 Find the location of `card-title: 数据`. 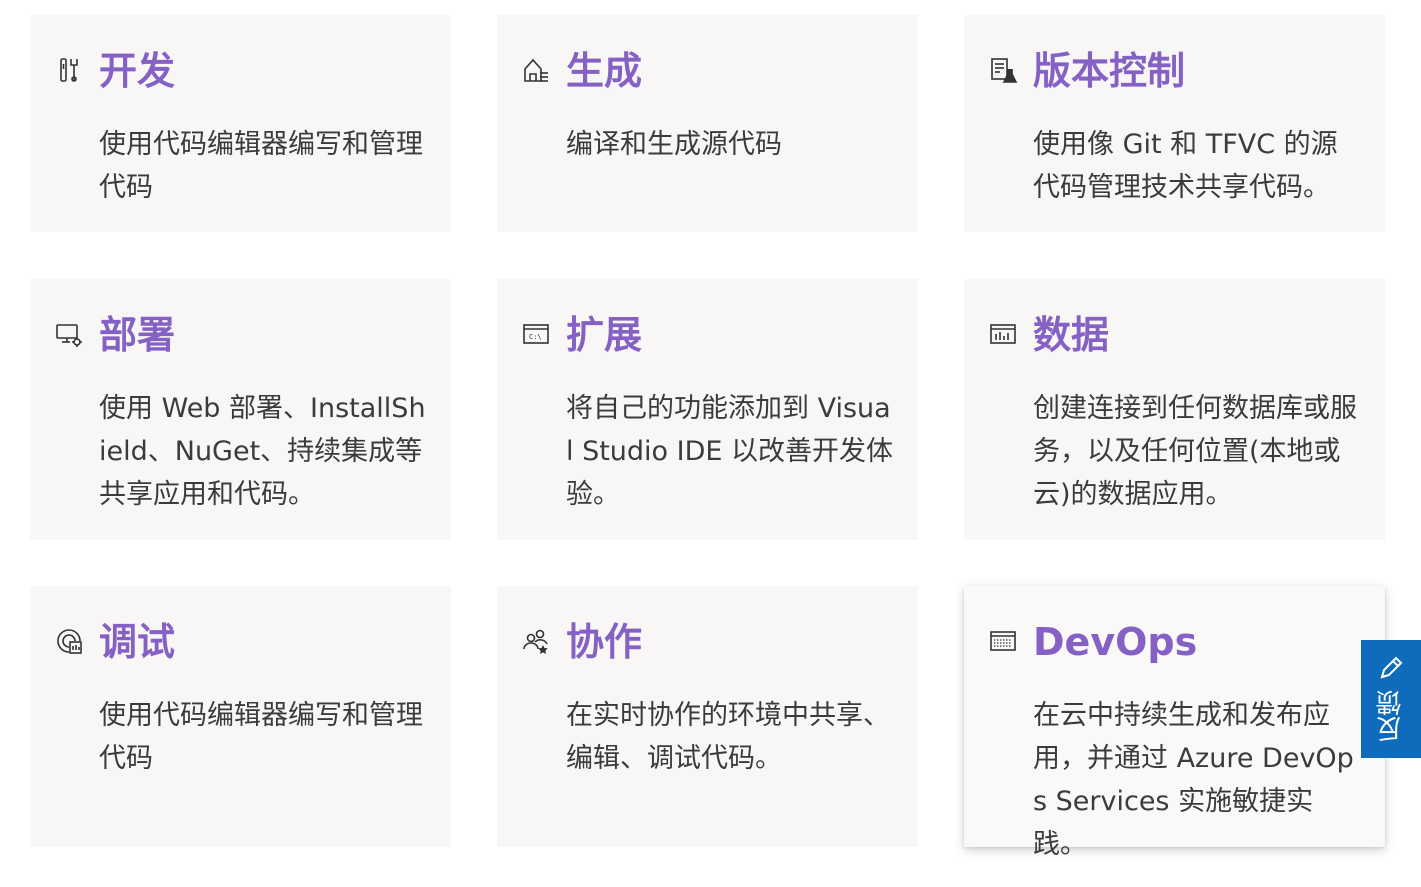

card-title: 数据 is located at coordinates (1071, 335).